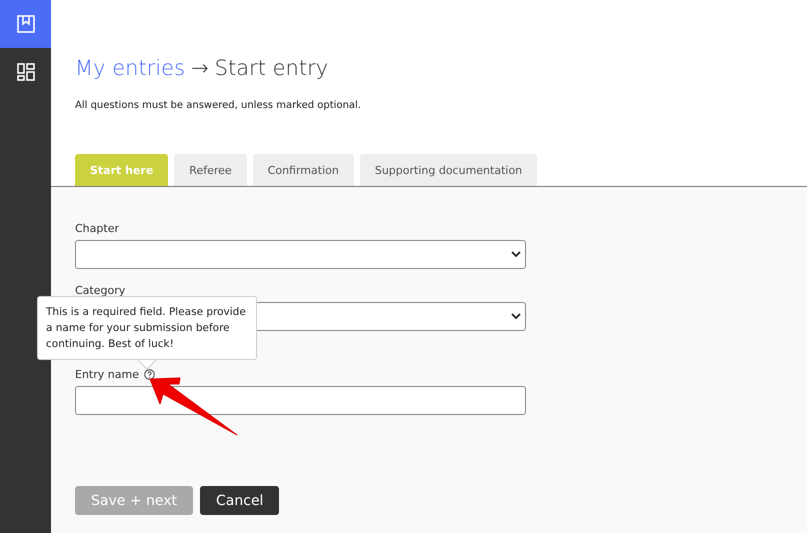 This screenshot has width=807, height=533. What do you see at coordinates (107, 374) in the screenshot?
I see `field-label: Entry name` at bounding box center [107, 374].